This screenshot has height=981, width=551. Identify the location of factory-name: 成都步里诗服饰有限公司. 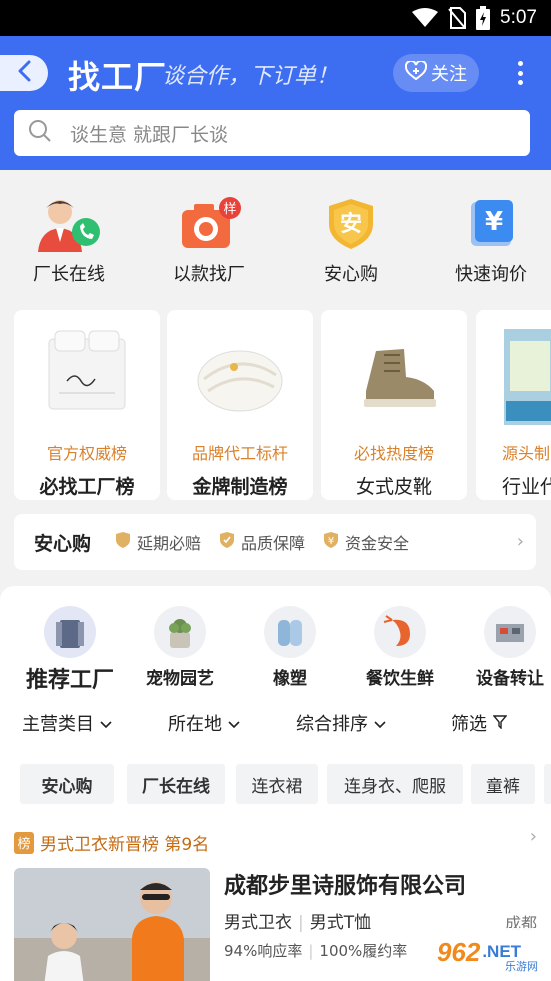
(345, 884).